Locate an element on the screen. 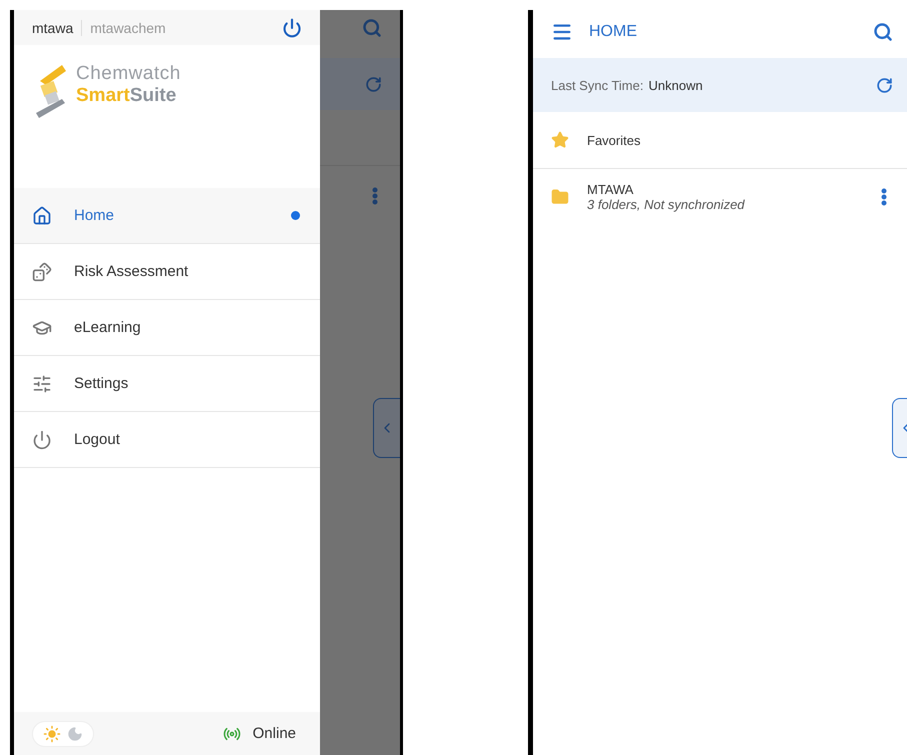  sync-value: Unknown is located at coordinates (676, 85).